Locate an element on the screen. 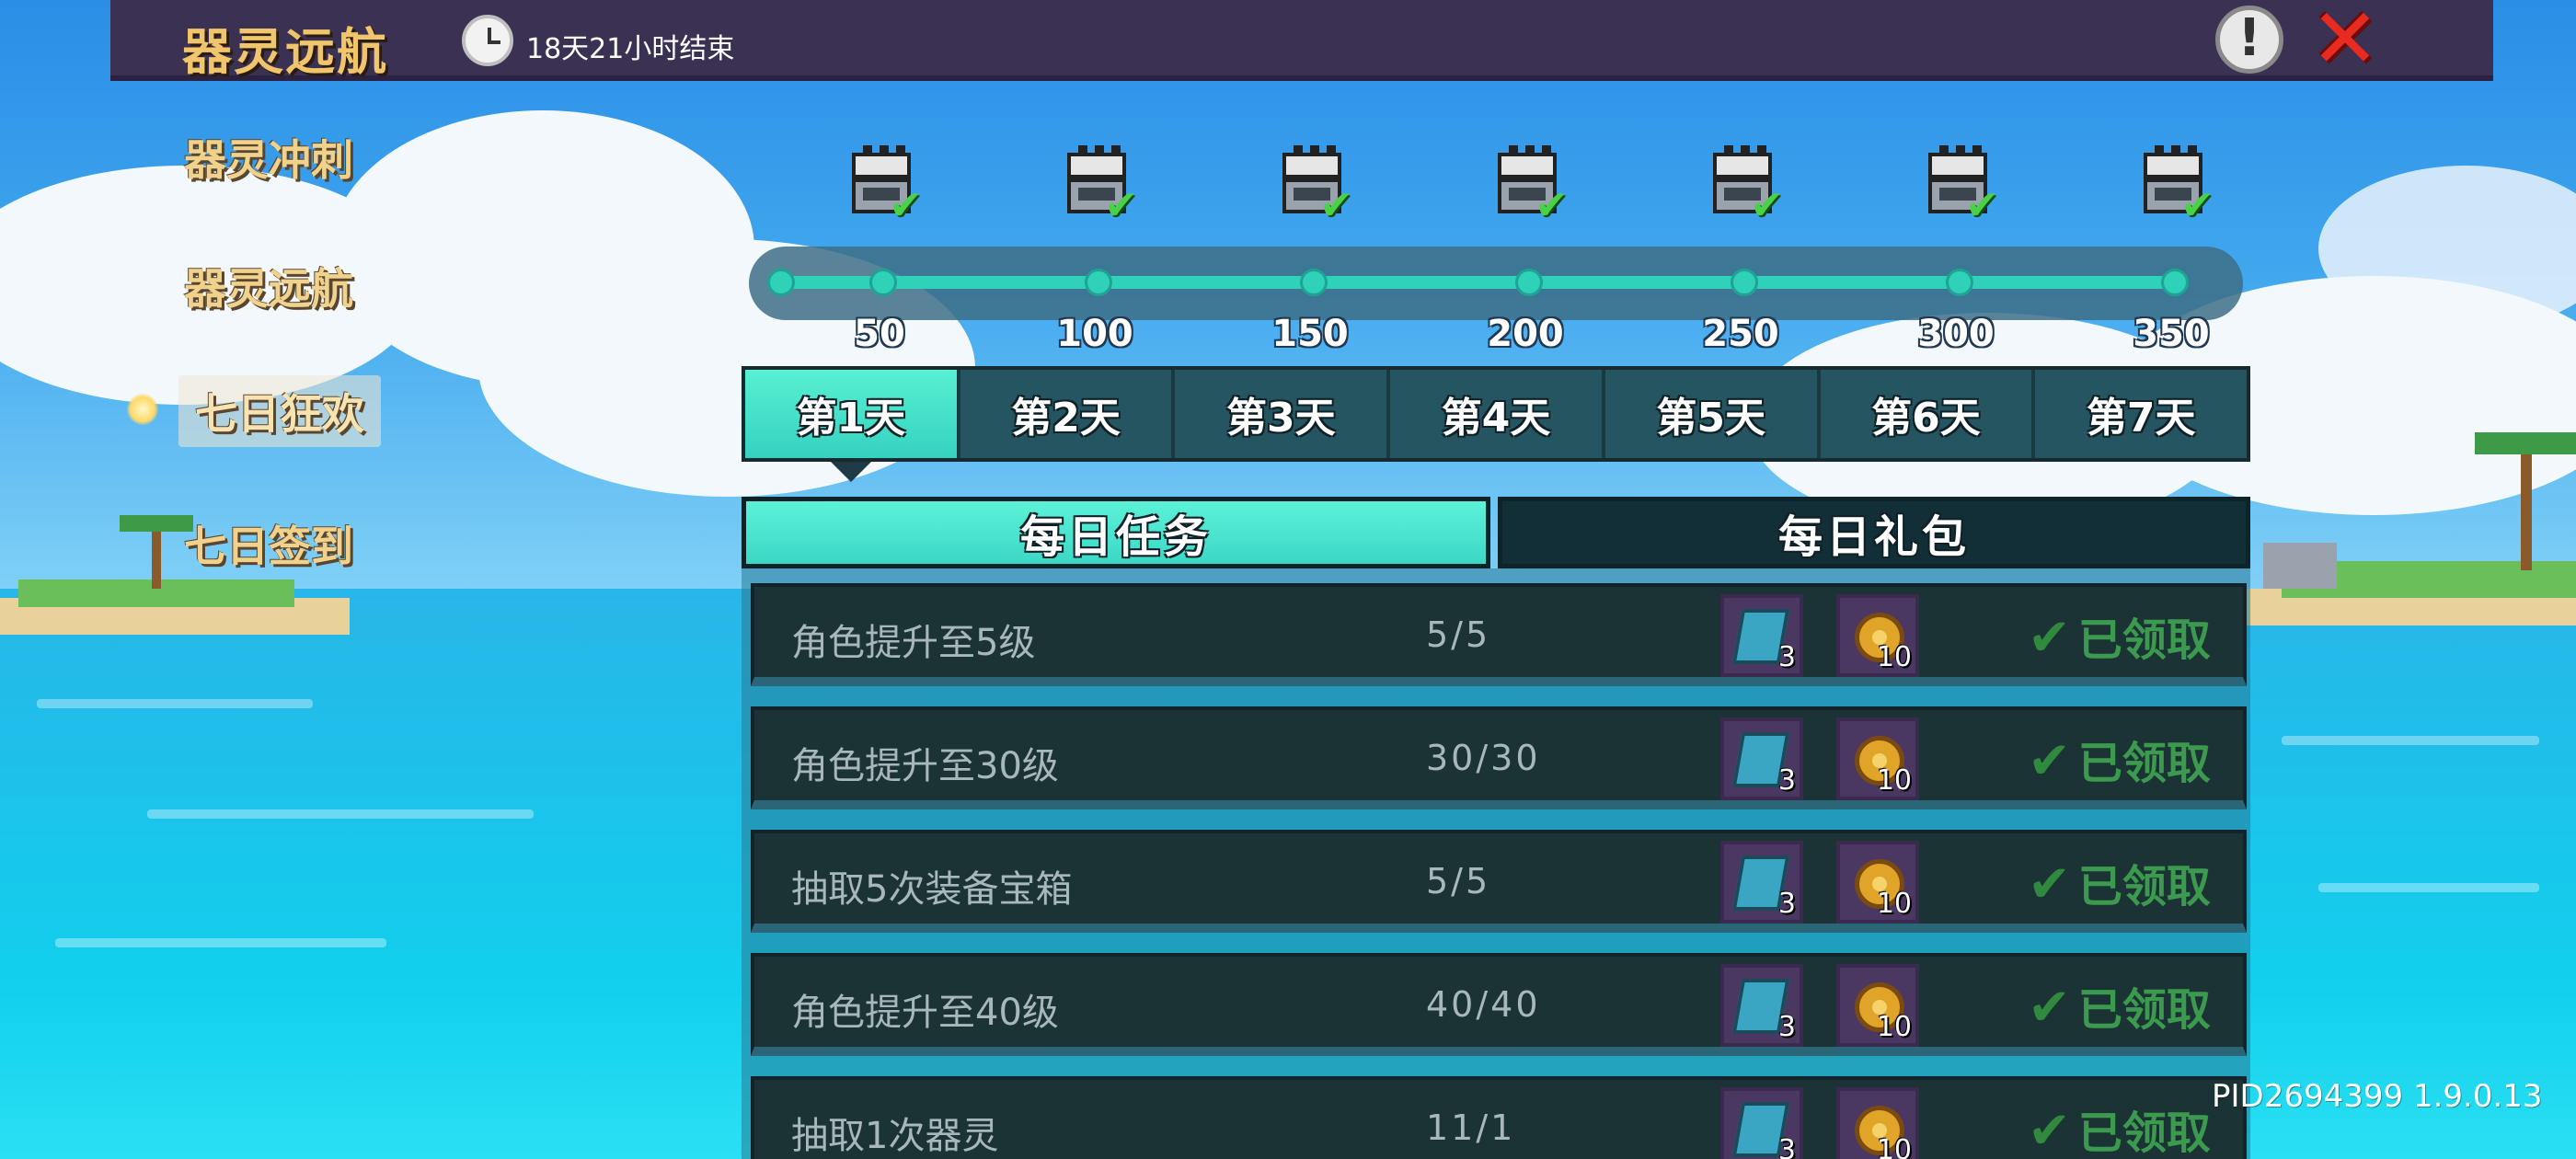  build-id: PID2694399 1.9.0.13 is located at coordinates (2377, 1096).